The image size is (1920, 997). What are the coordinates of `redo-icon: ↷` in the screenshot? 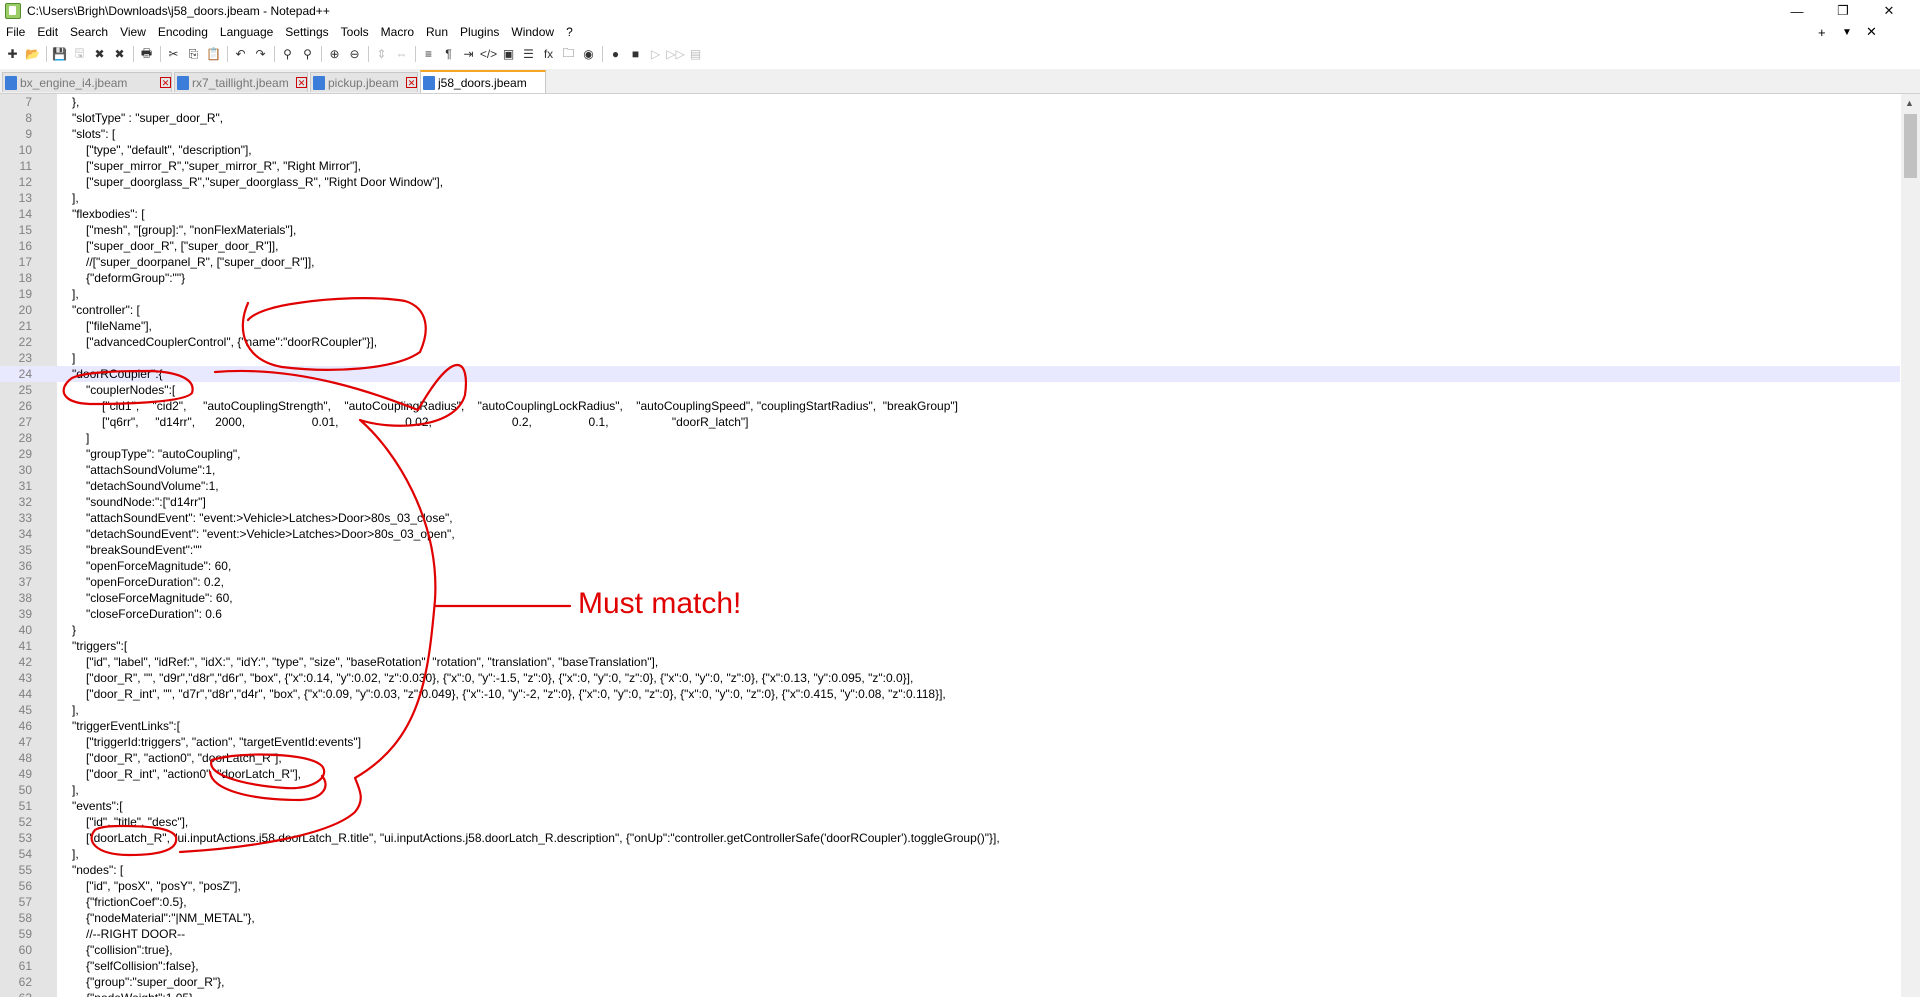 It's located at (260, 54).